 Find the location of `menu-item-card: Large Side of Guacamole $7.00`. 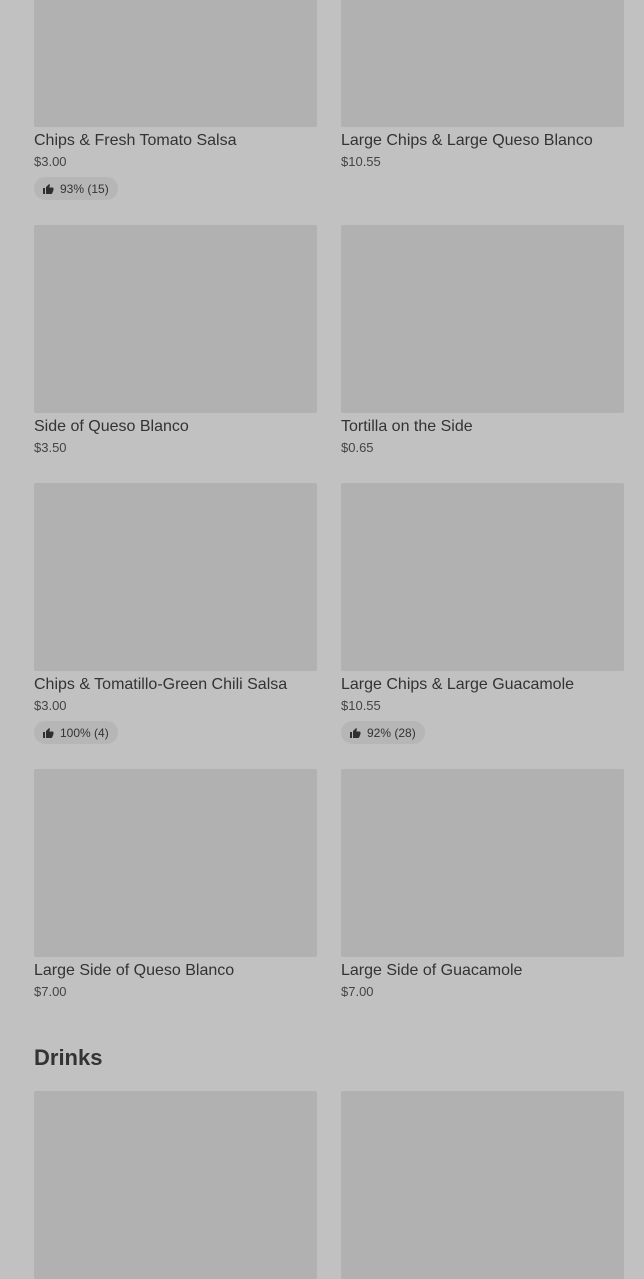

menu-item-card: Large Side of Guacamole $7.00 is located at coordinates (482, 884).